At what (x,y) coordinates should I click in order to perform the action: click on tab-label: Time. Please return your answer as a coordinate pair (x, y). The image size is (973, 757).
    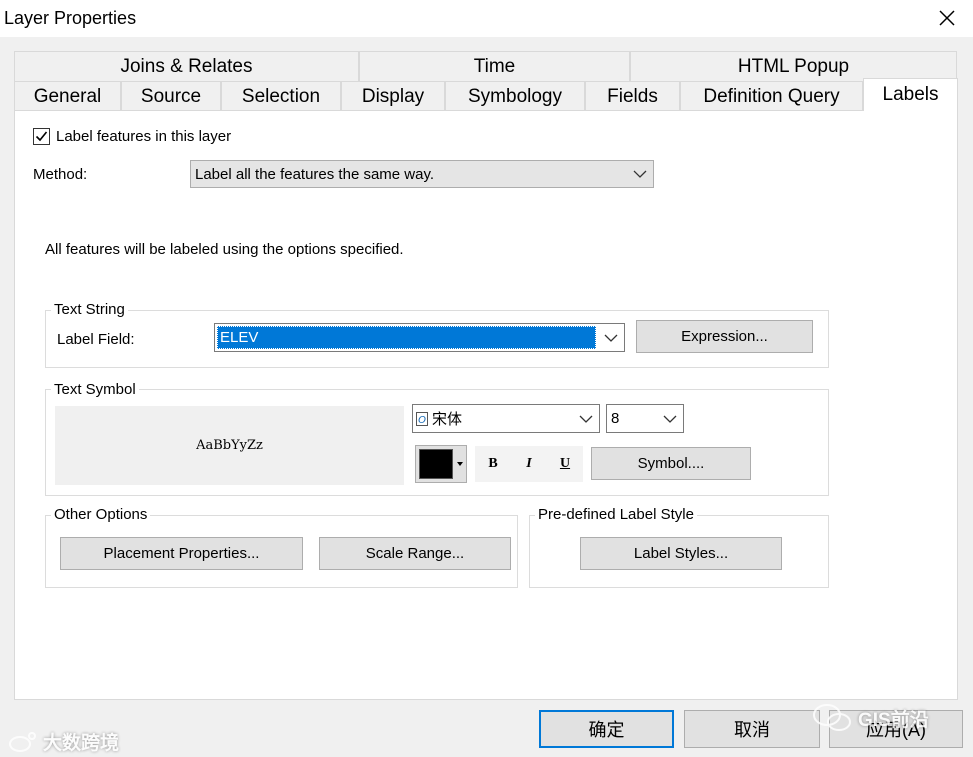
    Looking at the image, I should click on (494, 66).